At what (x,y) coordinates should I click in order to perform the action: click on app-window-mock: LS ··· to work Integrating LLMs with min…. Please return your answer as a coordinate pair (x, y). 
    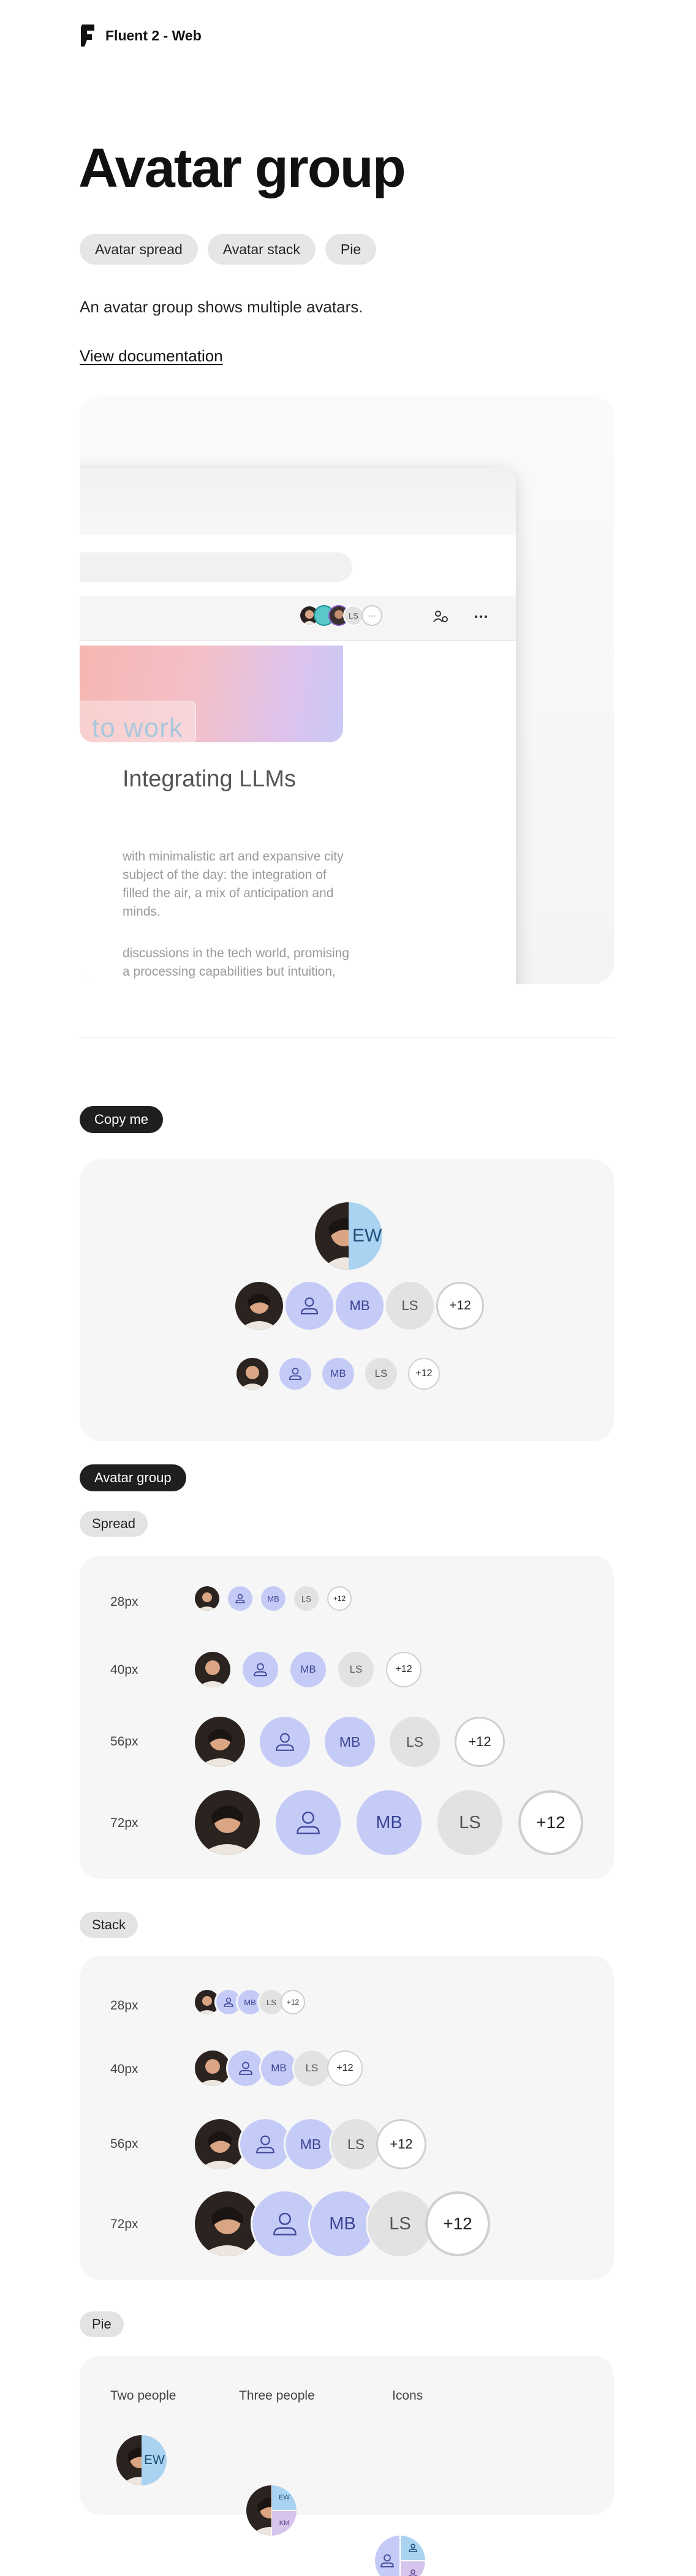
    Looking at the image, I should click on (298, 726).